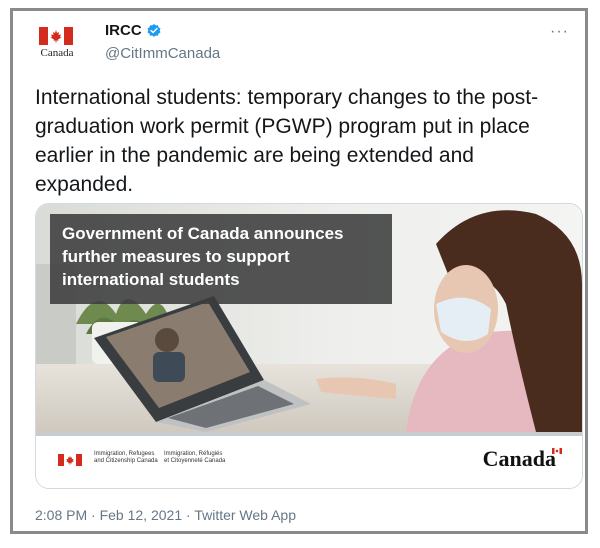 Image resolution: width=600 pixels, height=548 pixels. Describe the element at coordinates (203, 233) in the screenshot. I see `card-headline-line: Government of Canada announces` at that location.